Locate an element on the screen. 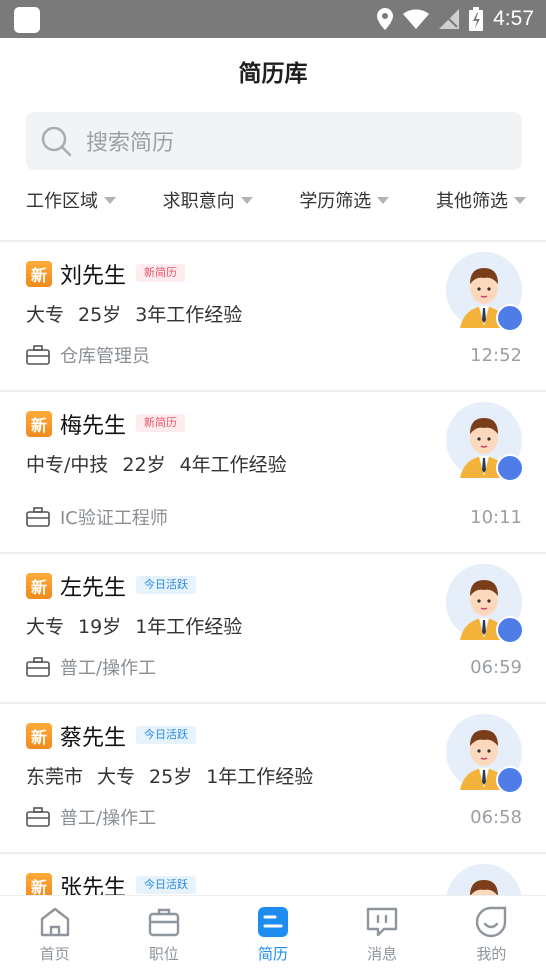 This screenshot has width=546, height=972. candidate-name: 张先生 is located at coordinates (93, 885).